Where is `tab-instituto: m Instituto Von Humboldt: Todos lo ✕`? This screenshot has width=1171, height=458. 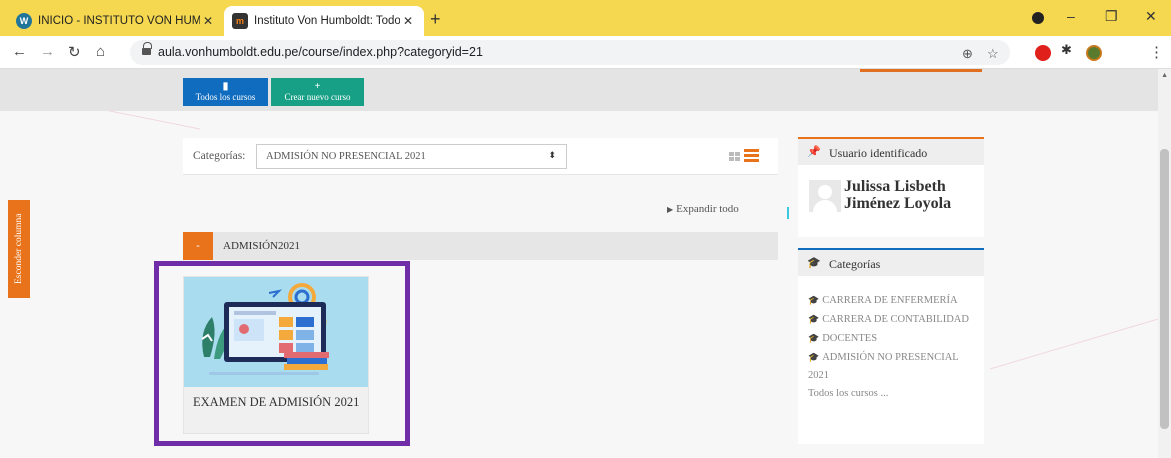 tab-instituto: m Instituto Von Humboldt: Todos lo ✕ is located at coordinates (324, 21).